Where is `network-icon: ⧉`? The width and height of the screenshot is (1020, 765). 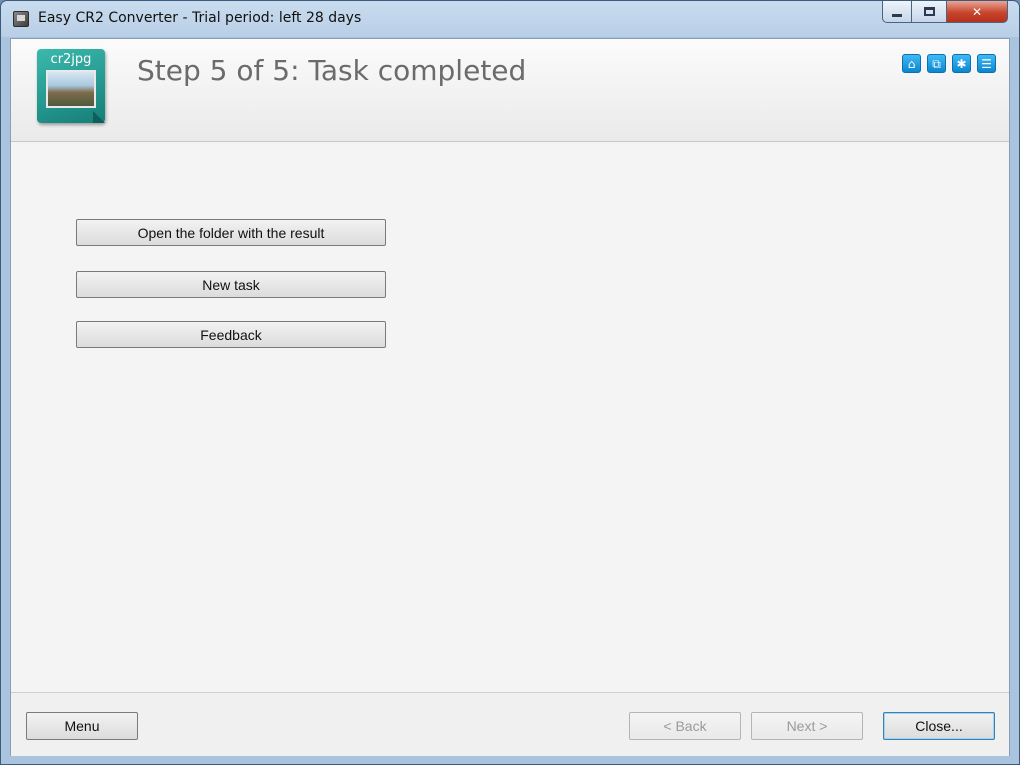
network-icon: ⧉ is located at coordinates (936, 63).